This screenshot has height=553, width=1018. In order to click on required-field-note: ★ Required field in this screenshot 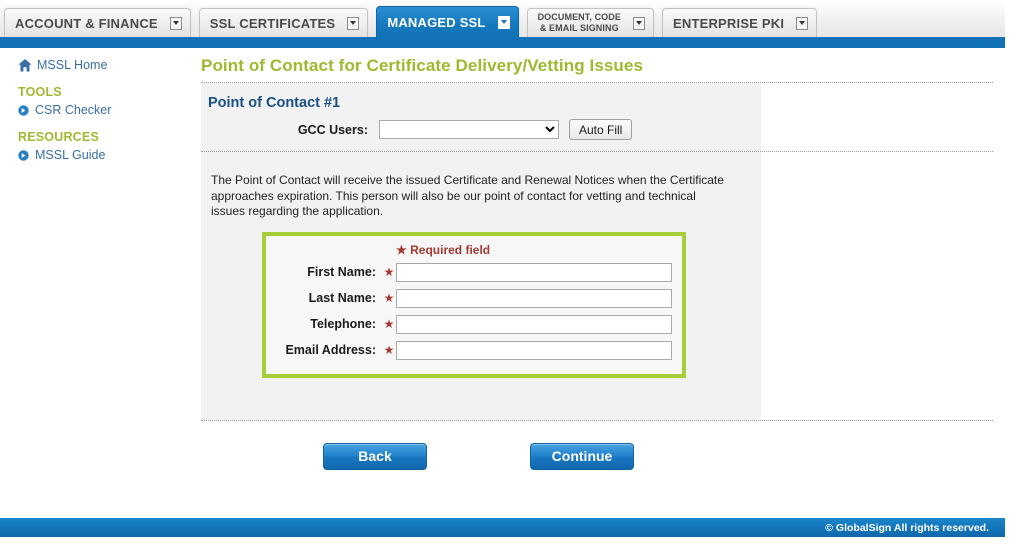, I will do `click(474, 253)`.